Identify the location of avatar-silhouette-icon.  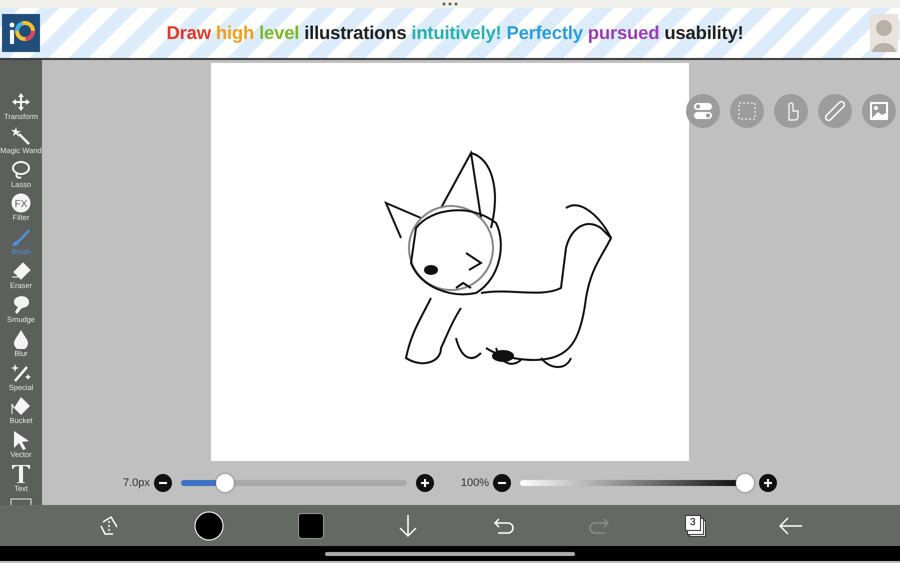
(884, 33).